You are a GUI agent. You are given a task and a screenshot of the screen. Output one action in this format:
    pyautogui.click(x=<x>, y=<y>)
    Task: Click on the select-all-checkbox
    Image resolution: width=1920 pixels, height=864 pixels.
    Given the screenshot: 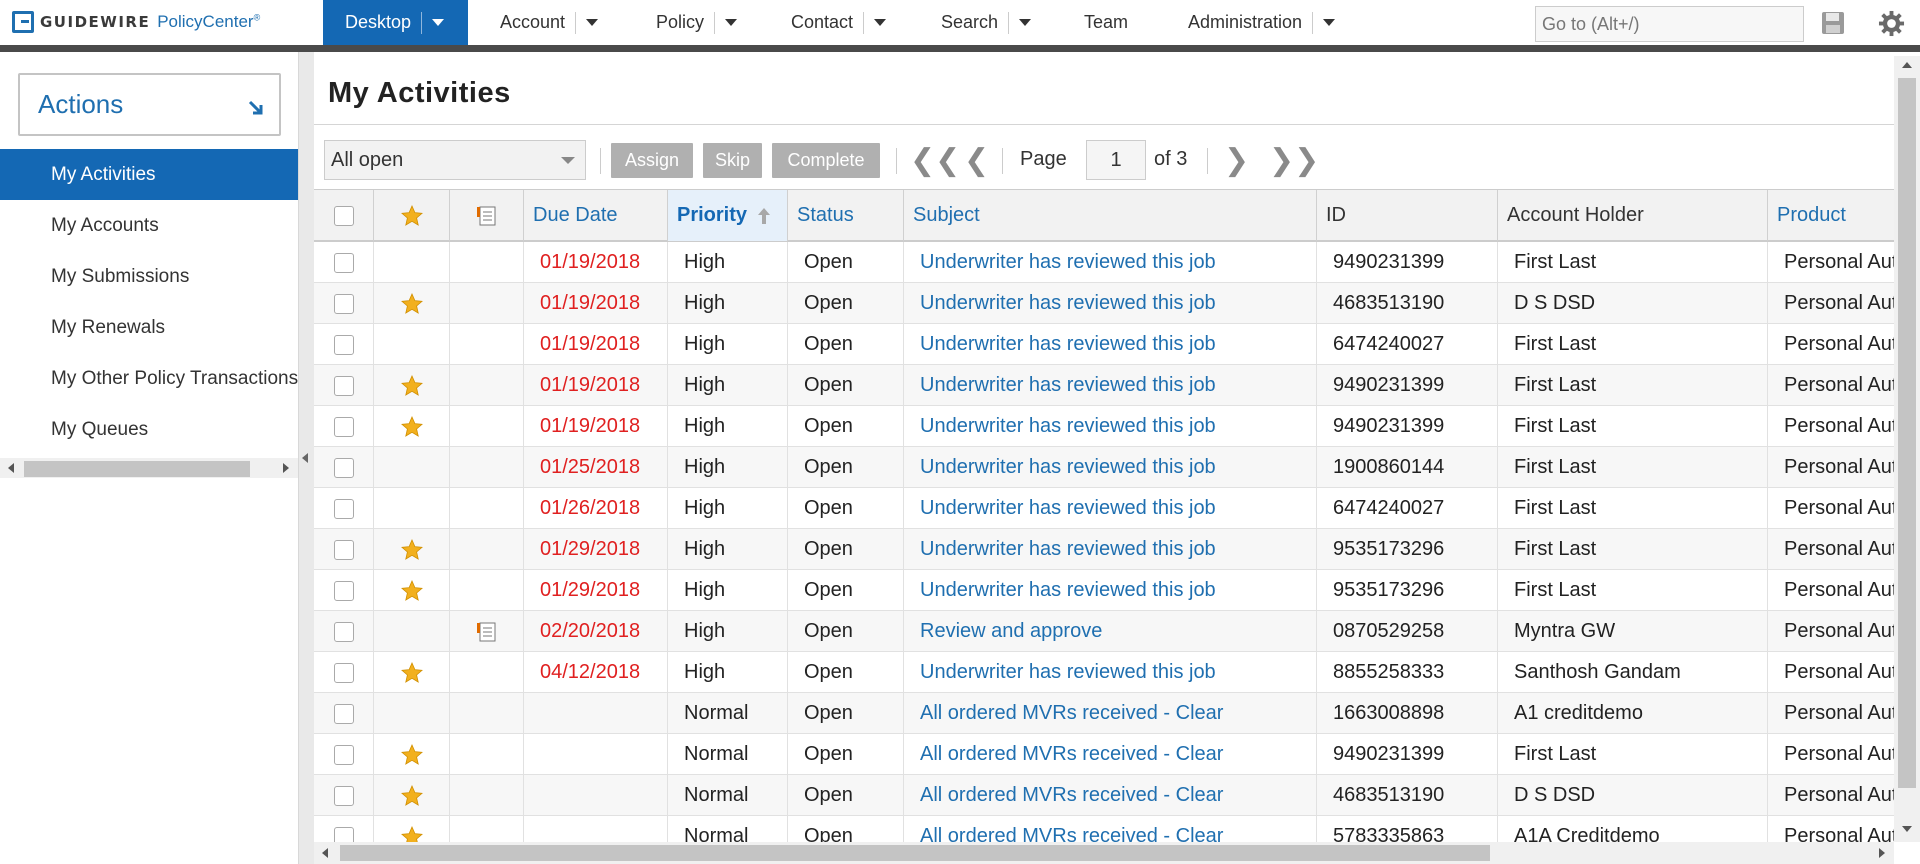 What is the action you would take?
    pyautogui.click(x=343, y=215)
    